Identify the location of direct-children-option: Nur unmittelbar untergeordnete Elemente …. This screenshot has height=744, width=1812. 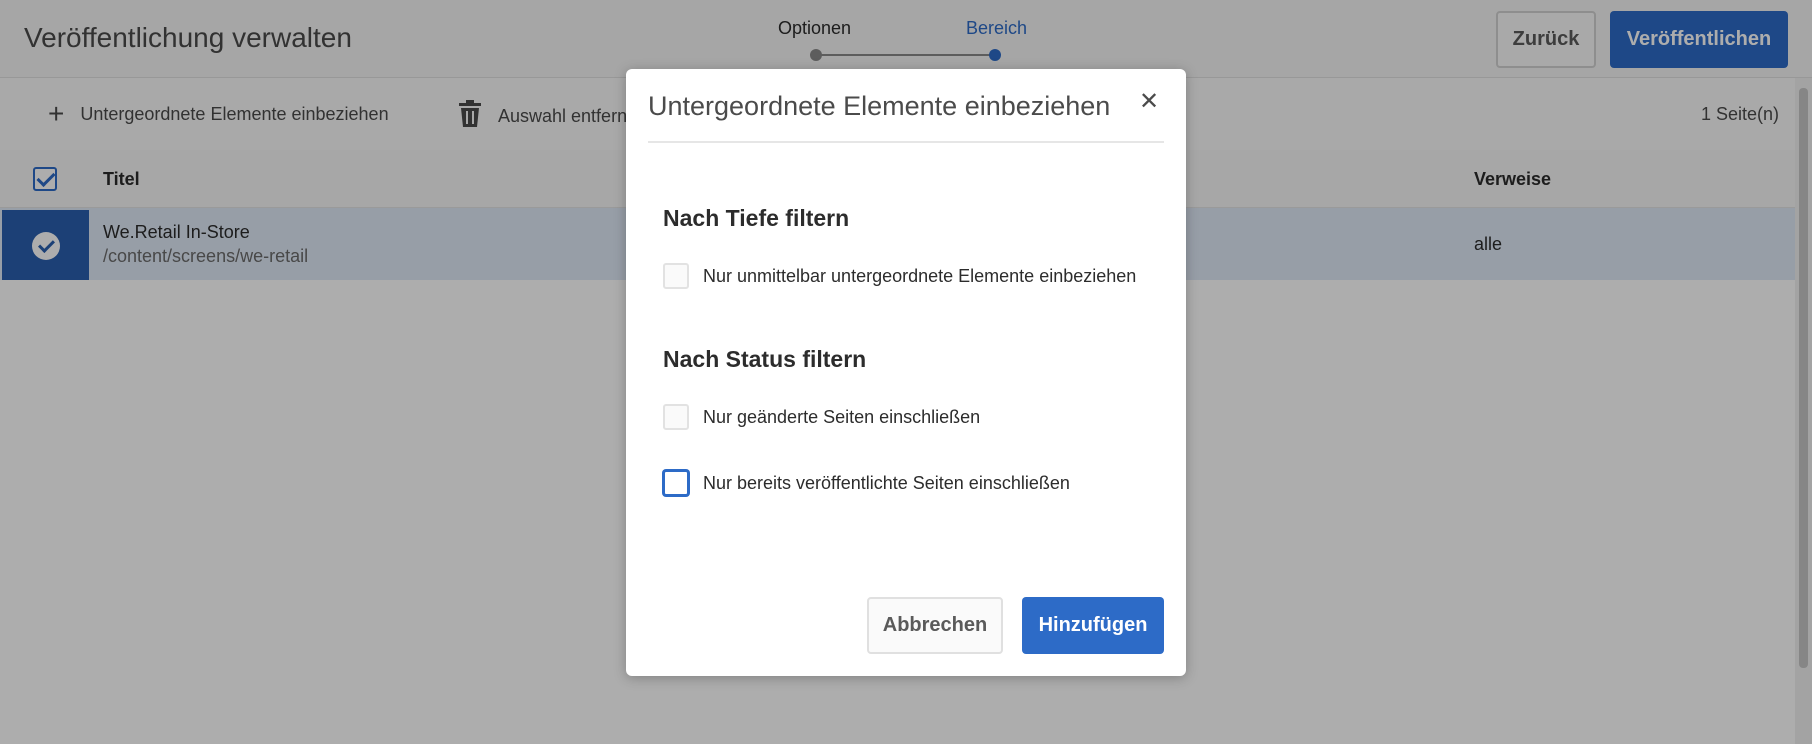
(899, 276).